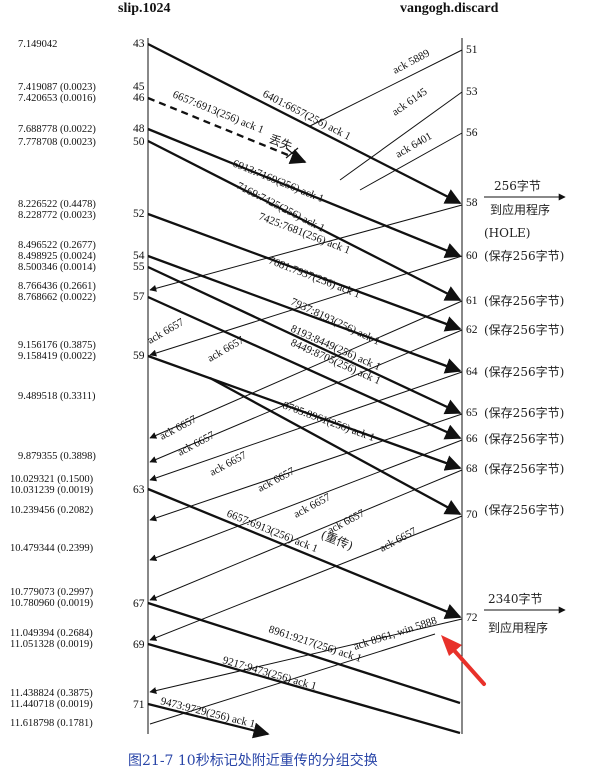 The image size is (589, 773). Describe the element at coordinates (57, 456) in the screenshot. I see `timestamp: 9.879355 (0.3898)` at that location.